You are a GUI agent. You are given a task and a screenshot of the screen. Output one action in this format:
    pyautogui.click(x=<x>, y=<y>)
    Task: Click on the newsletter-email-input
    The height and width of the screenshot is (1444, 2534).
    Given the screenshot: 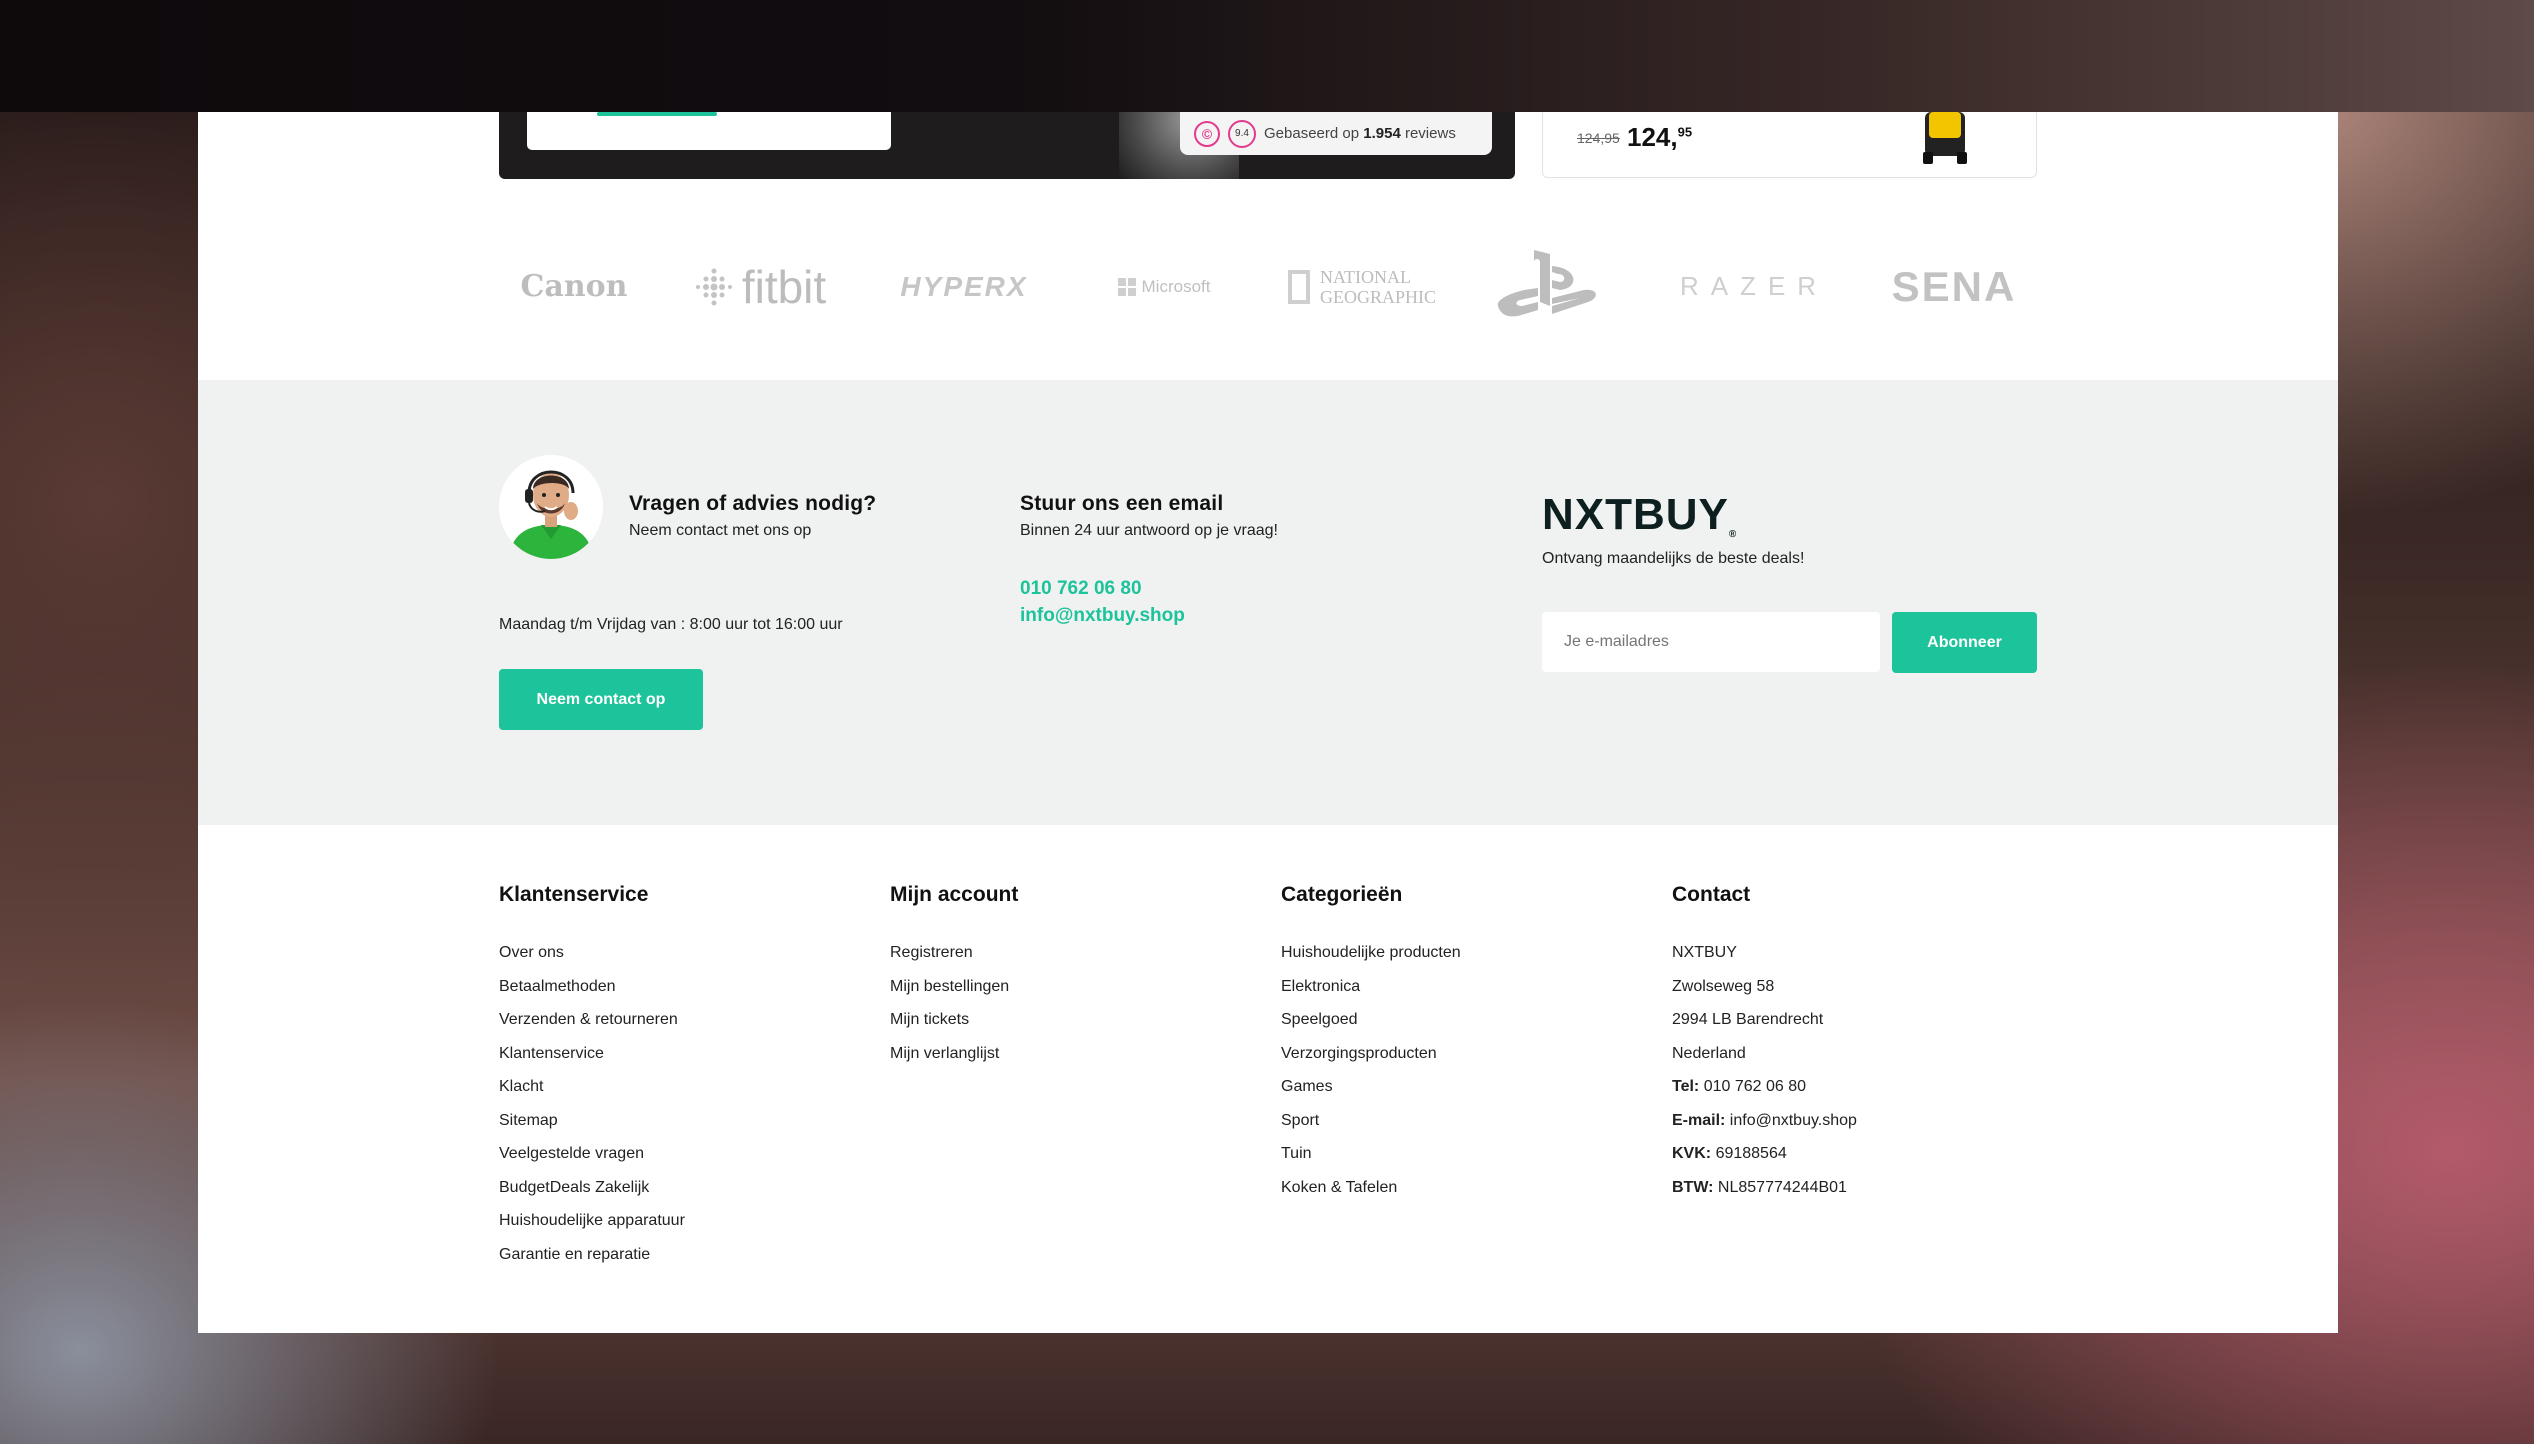 What is the action you would take?
    pyautogui.click(x=1711, y=642)
    